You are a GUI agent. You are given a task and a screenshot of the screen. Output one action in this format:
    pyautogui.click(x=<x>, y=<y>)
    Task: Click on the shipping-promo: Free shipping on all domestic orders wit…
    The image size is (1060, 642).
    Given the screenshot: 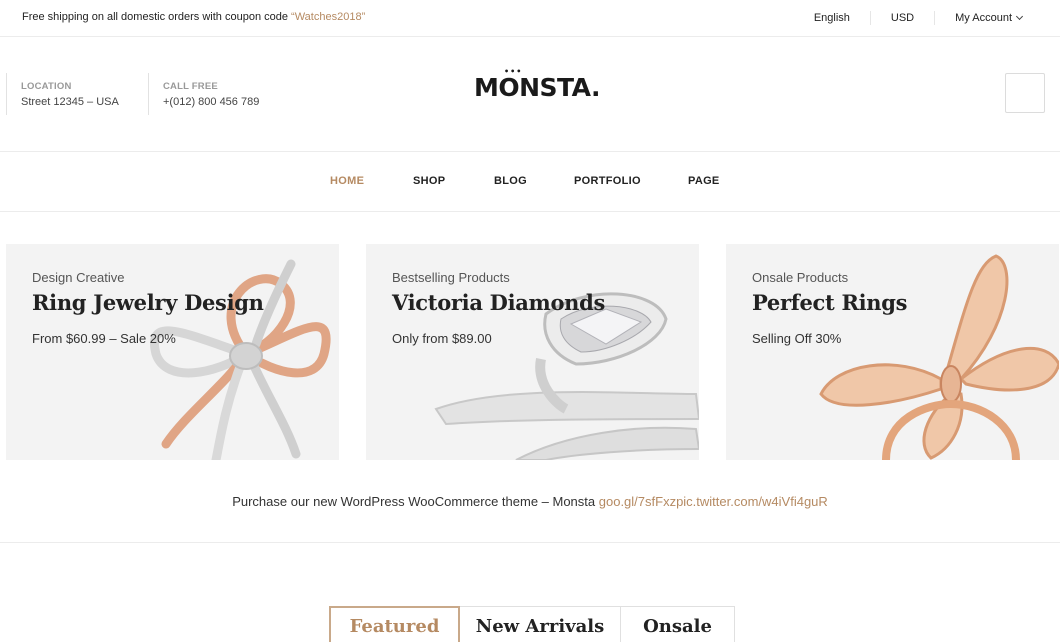 What is the action you would take?
    pyautogui.click(x=193, y=17)
    